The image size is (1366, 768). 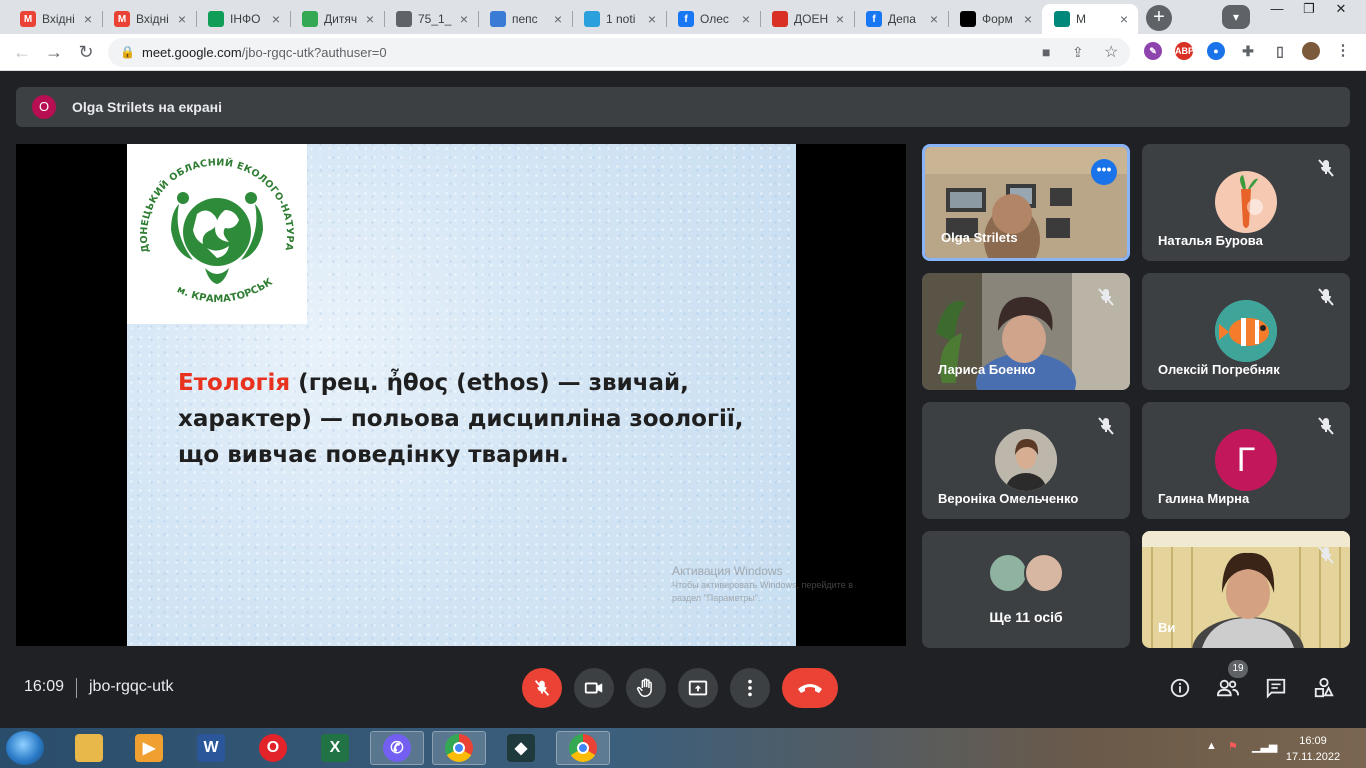 I want to click on browser-tab: f Депа ×, so click(x=901, y=19).